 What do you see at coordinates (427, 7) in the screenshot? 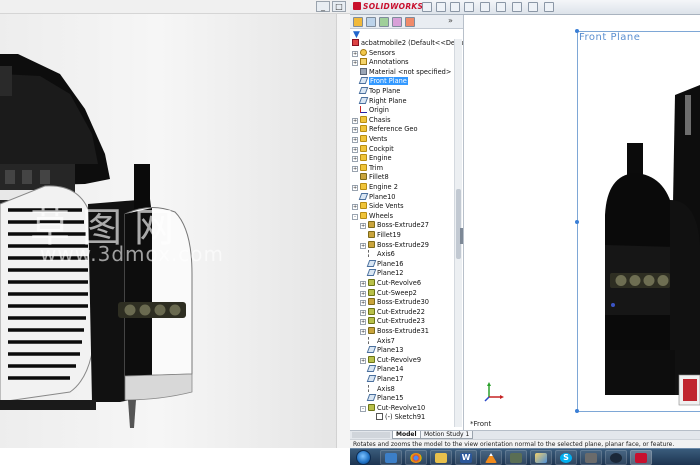
I see `new-document-icon` at bounding box center [427, 7].